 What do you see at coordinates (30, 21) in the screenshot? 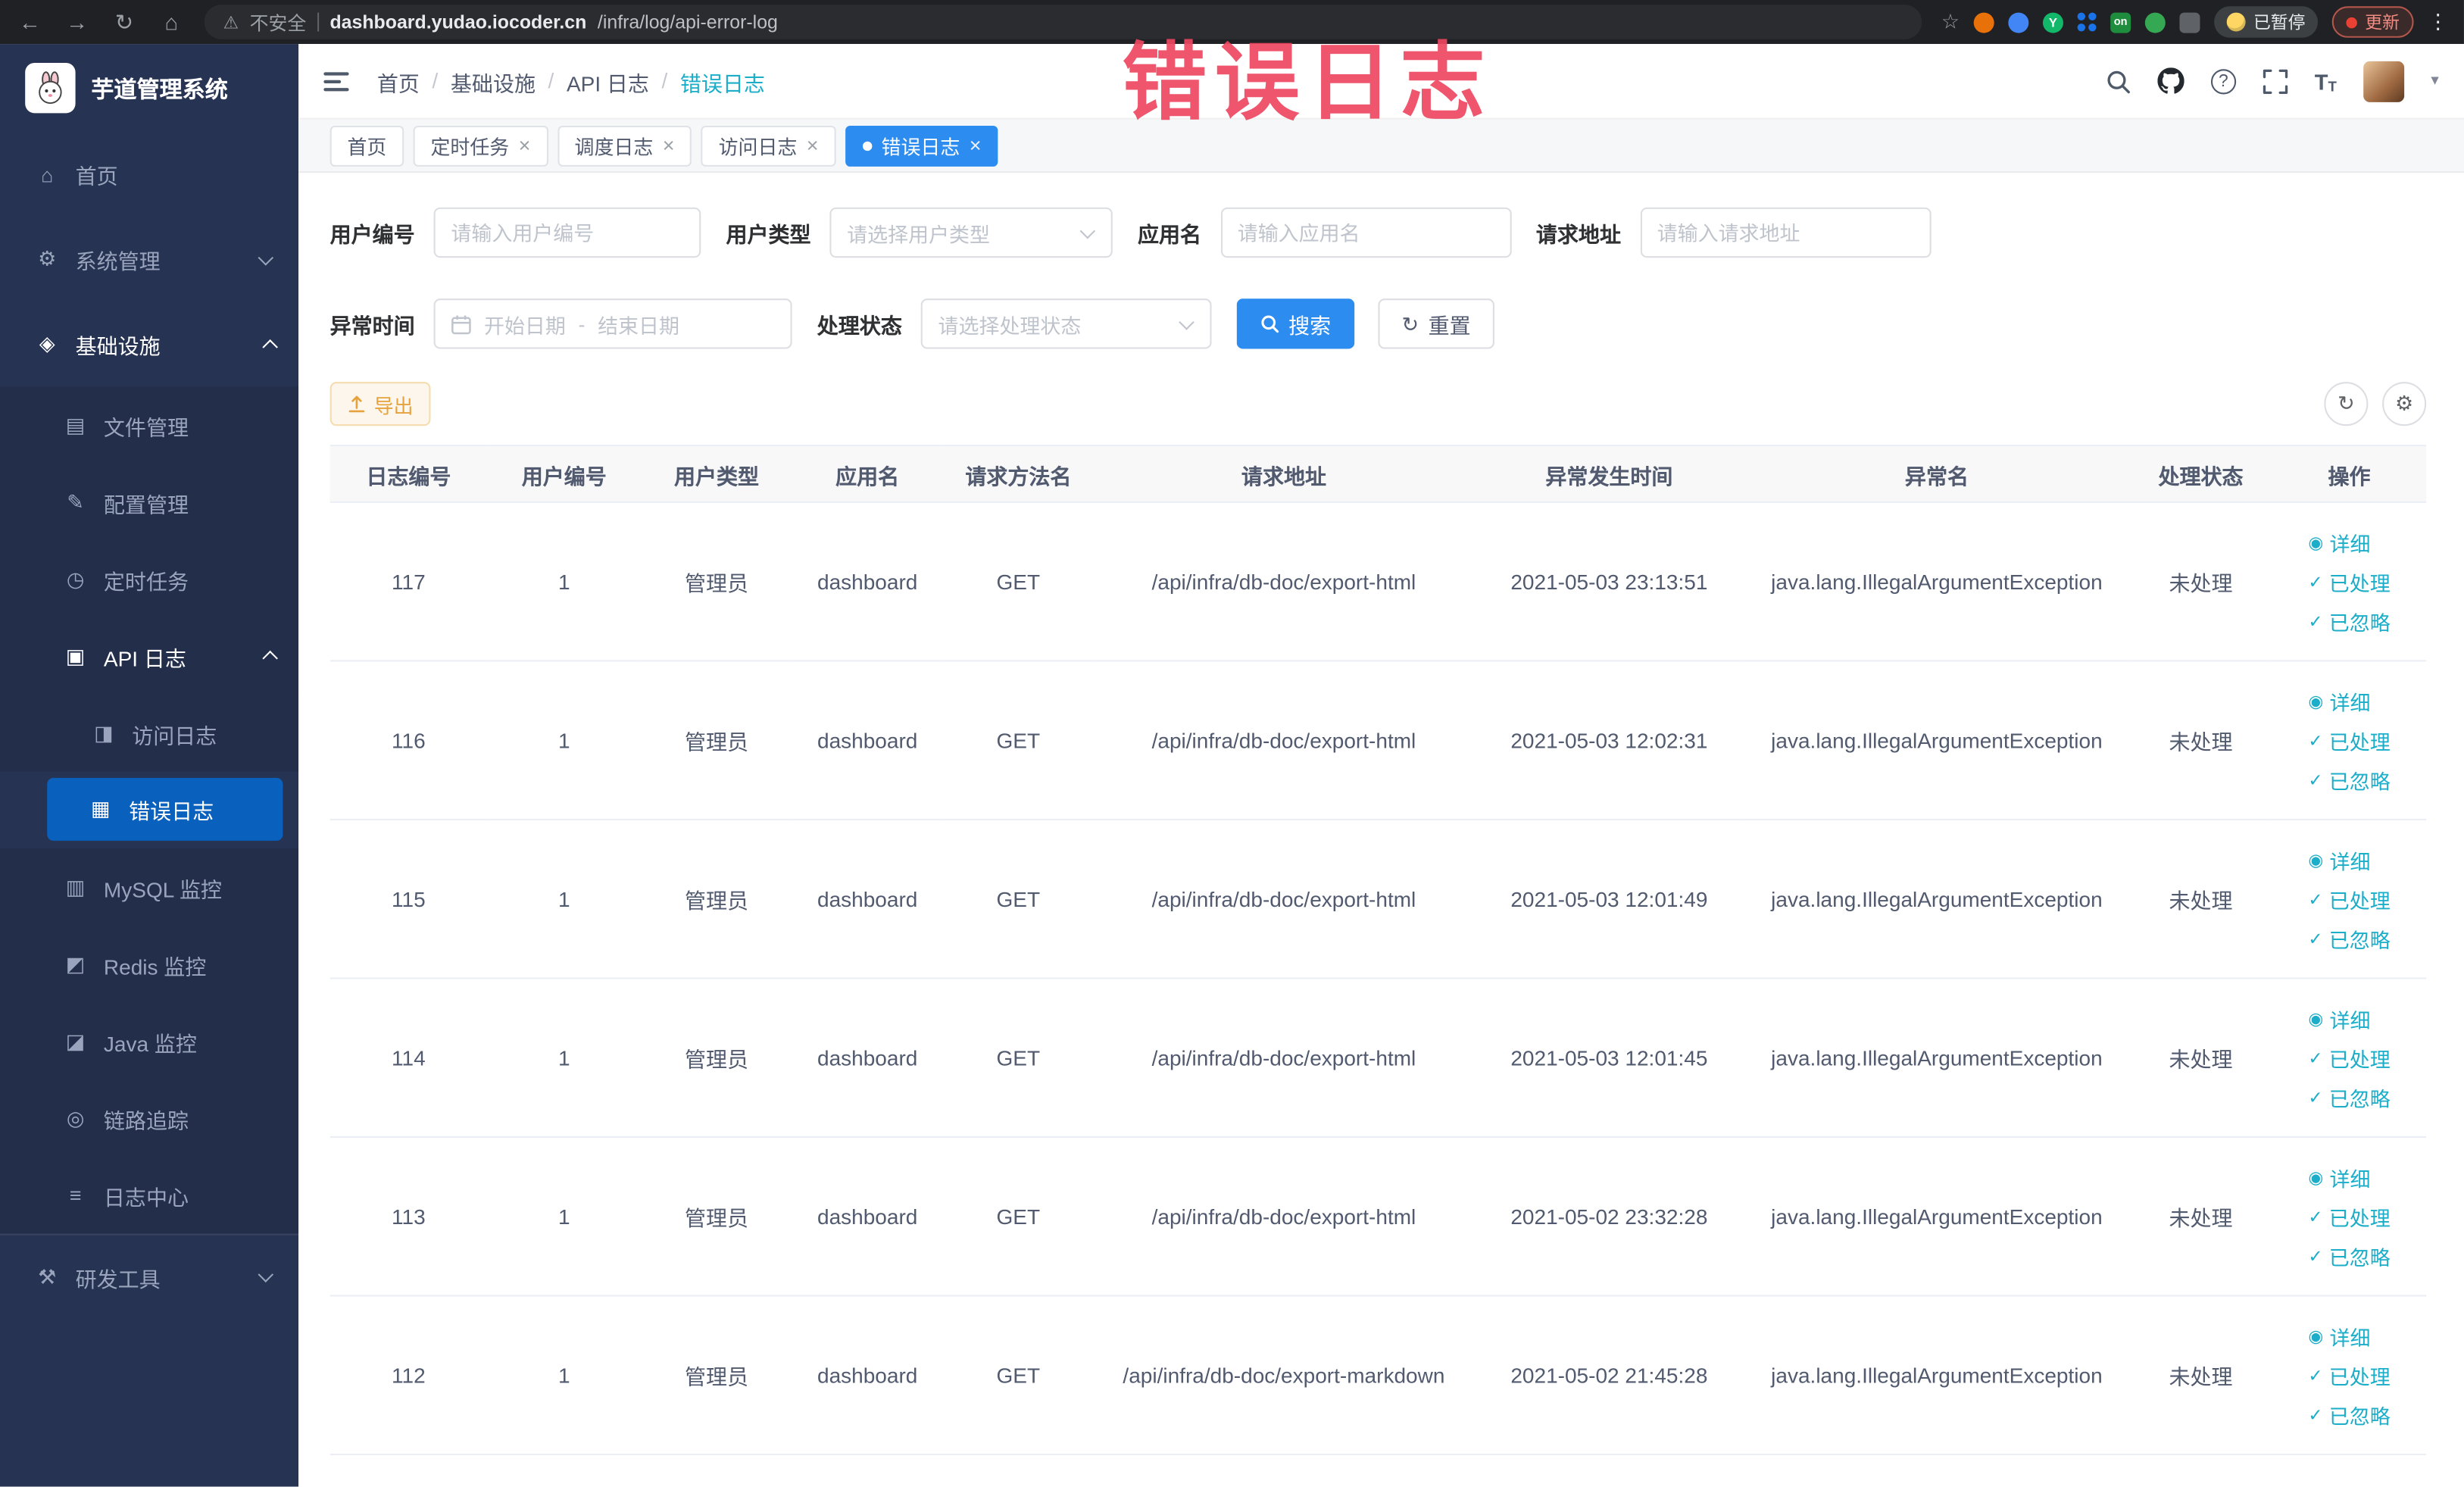
I see `browser-back-icon: ←` at bounding box center [30, 21].